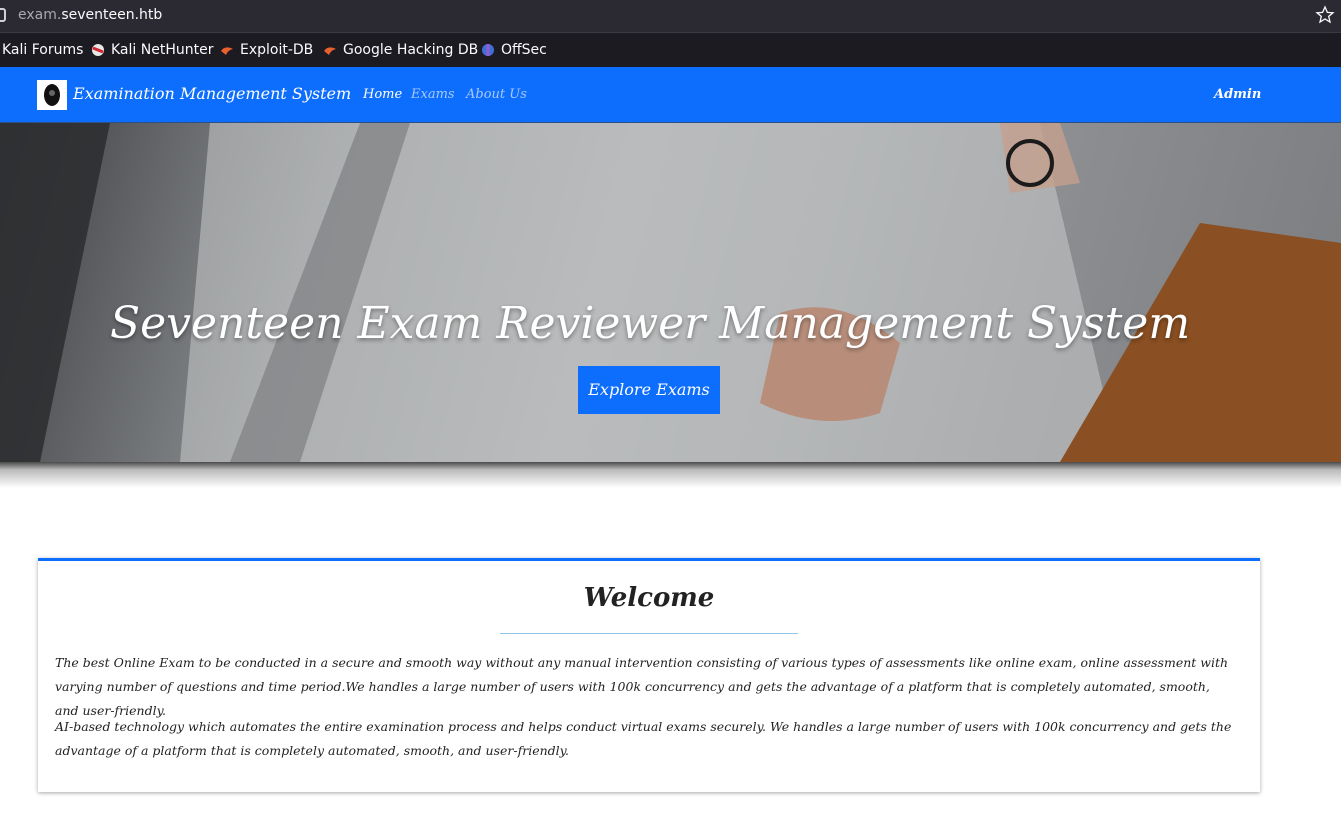  I want to click on url-domain: seventeen.htb, so click(112, 15).